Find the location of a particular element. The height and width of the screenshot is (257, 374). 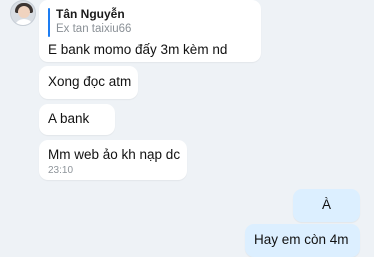

message-text: Xong đọc atm is located at coordinates (90, 81).